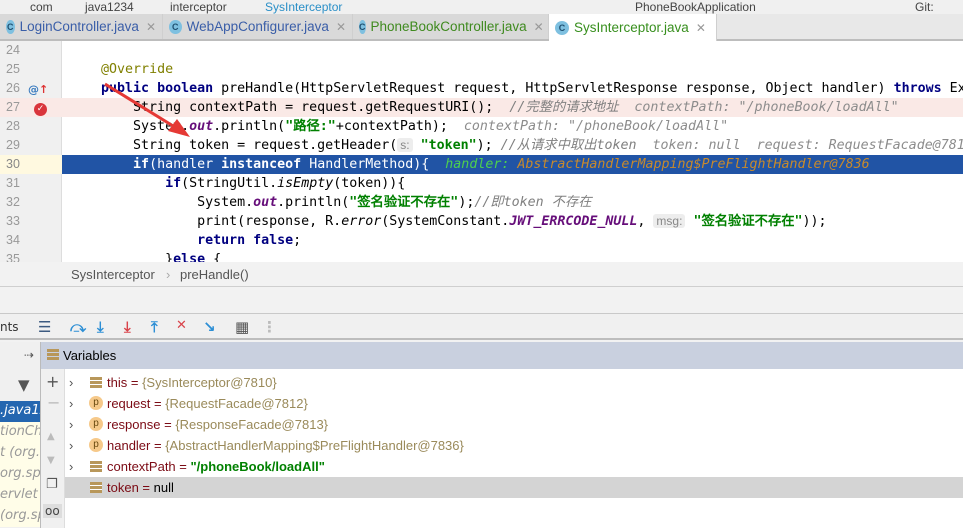 The image size is (963, 528). What do you see at coordinates (514, 382) in the screenshot?
I see `variable-row: › this = {SysInterceptor@7810}` at bounding box center [514, 382].